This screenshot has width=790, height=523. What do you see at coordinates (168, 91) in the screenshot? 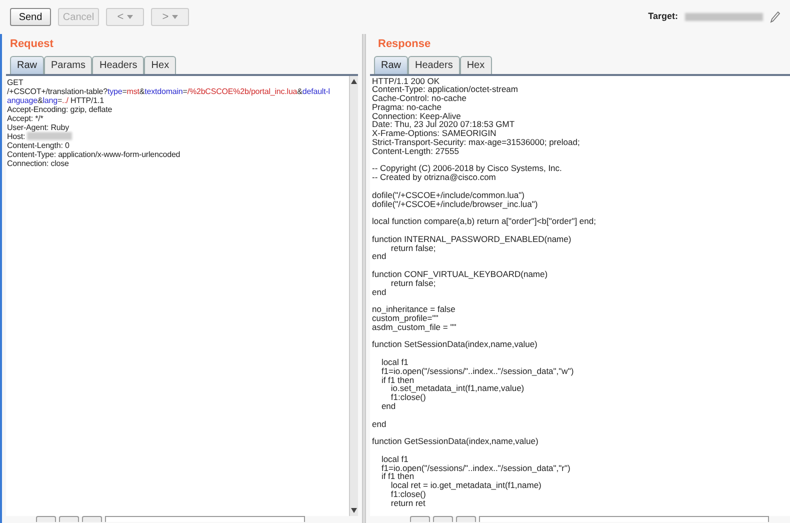
I see `request-line: /+CSCOT+/translation-table?type=mst&textdomain=/%2bCSCOE%2b/portal_inc.lua&default-l` at bounding box center [168, 91].